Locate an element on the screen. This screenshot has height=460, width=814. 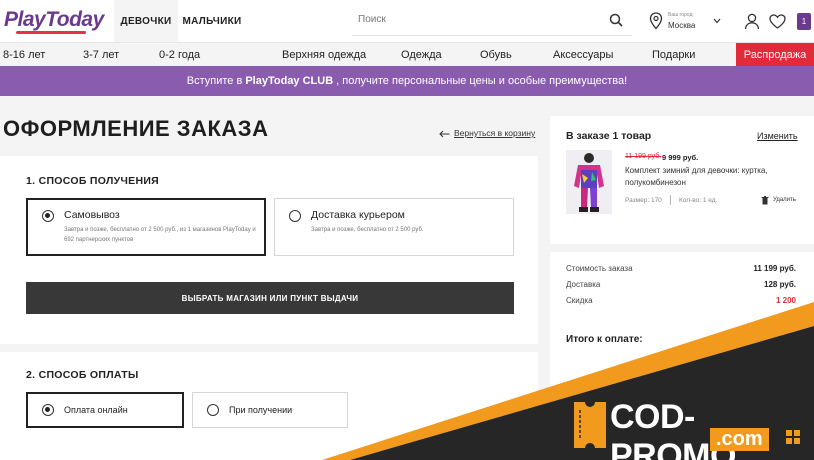
summary-discount-value: 1 200 is located at coordinates (785, 300).